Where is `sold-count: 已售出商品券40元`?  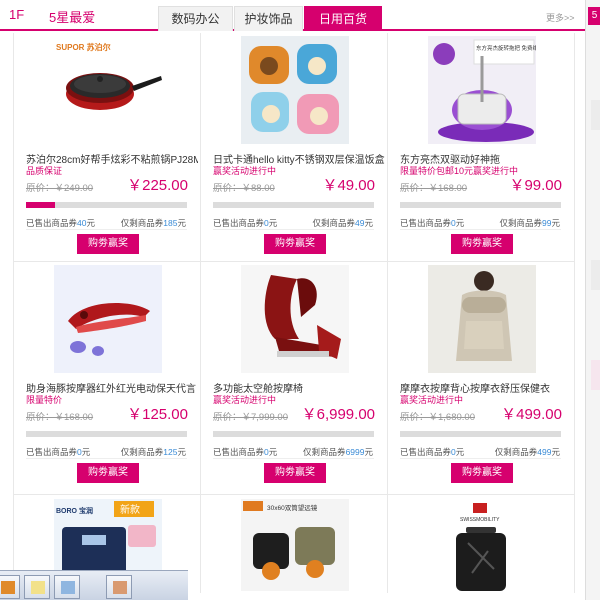
sold-count: 已售出商品券40元 is located at coordinates (60, 223).